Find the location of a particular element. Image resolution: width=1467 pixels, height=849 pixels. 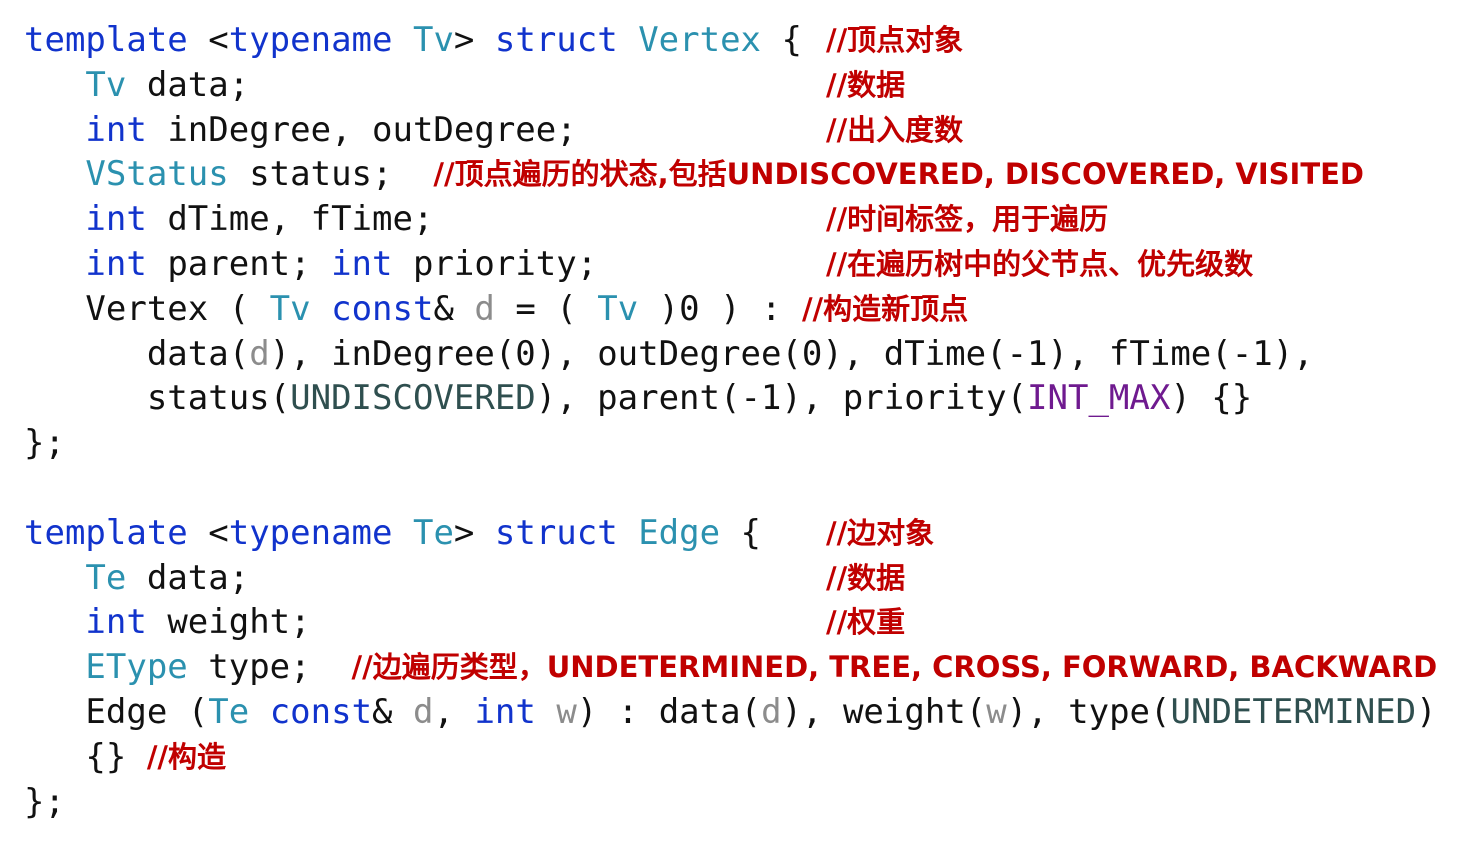

macro: INT_MAX is located at coordinates (1099, 398).